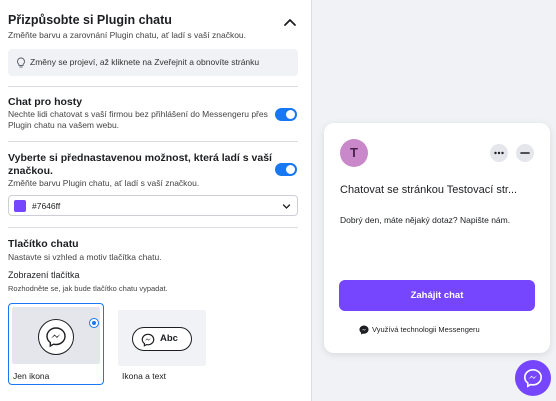 This screenshot has height=401, width=556. I want to click on guest-chat-title: Chat pro hosty, so click(45, 102).